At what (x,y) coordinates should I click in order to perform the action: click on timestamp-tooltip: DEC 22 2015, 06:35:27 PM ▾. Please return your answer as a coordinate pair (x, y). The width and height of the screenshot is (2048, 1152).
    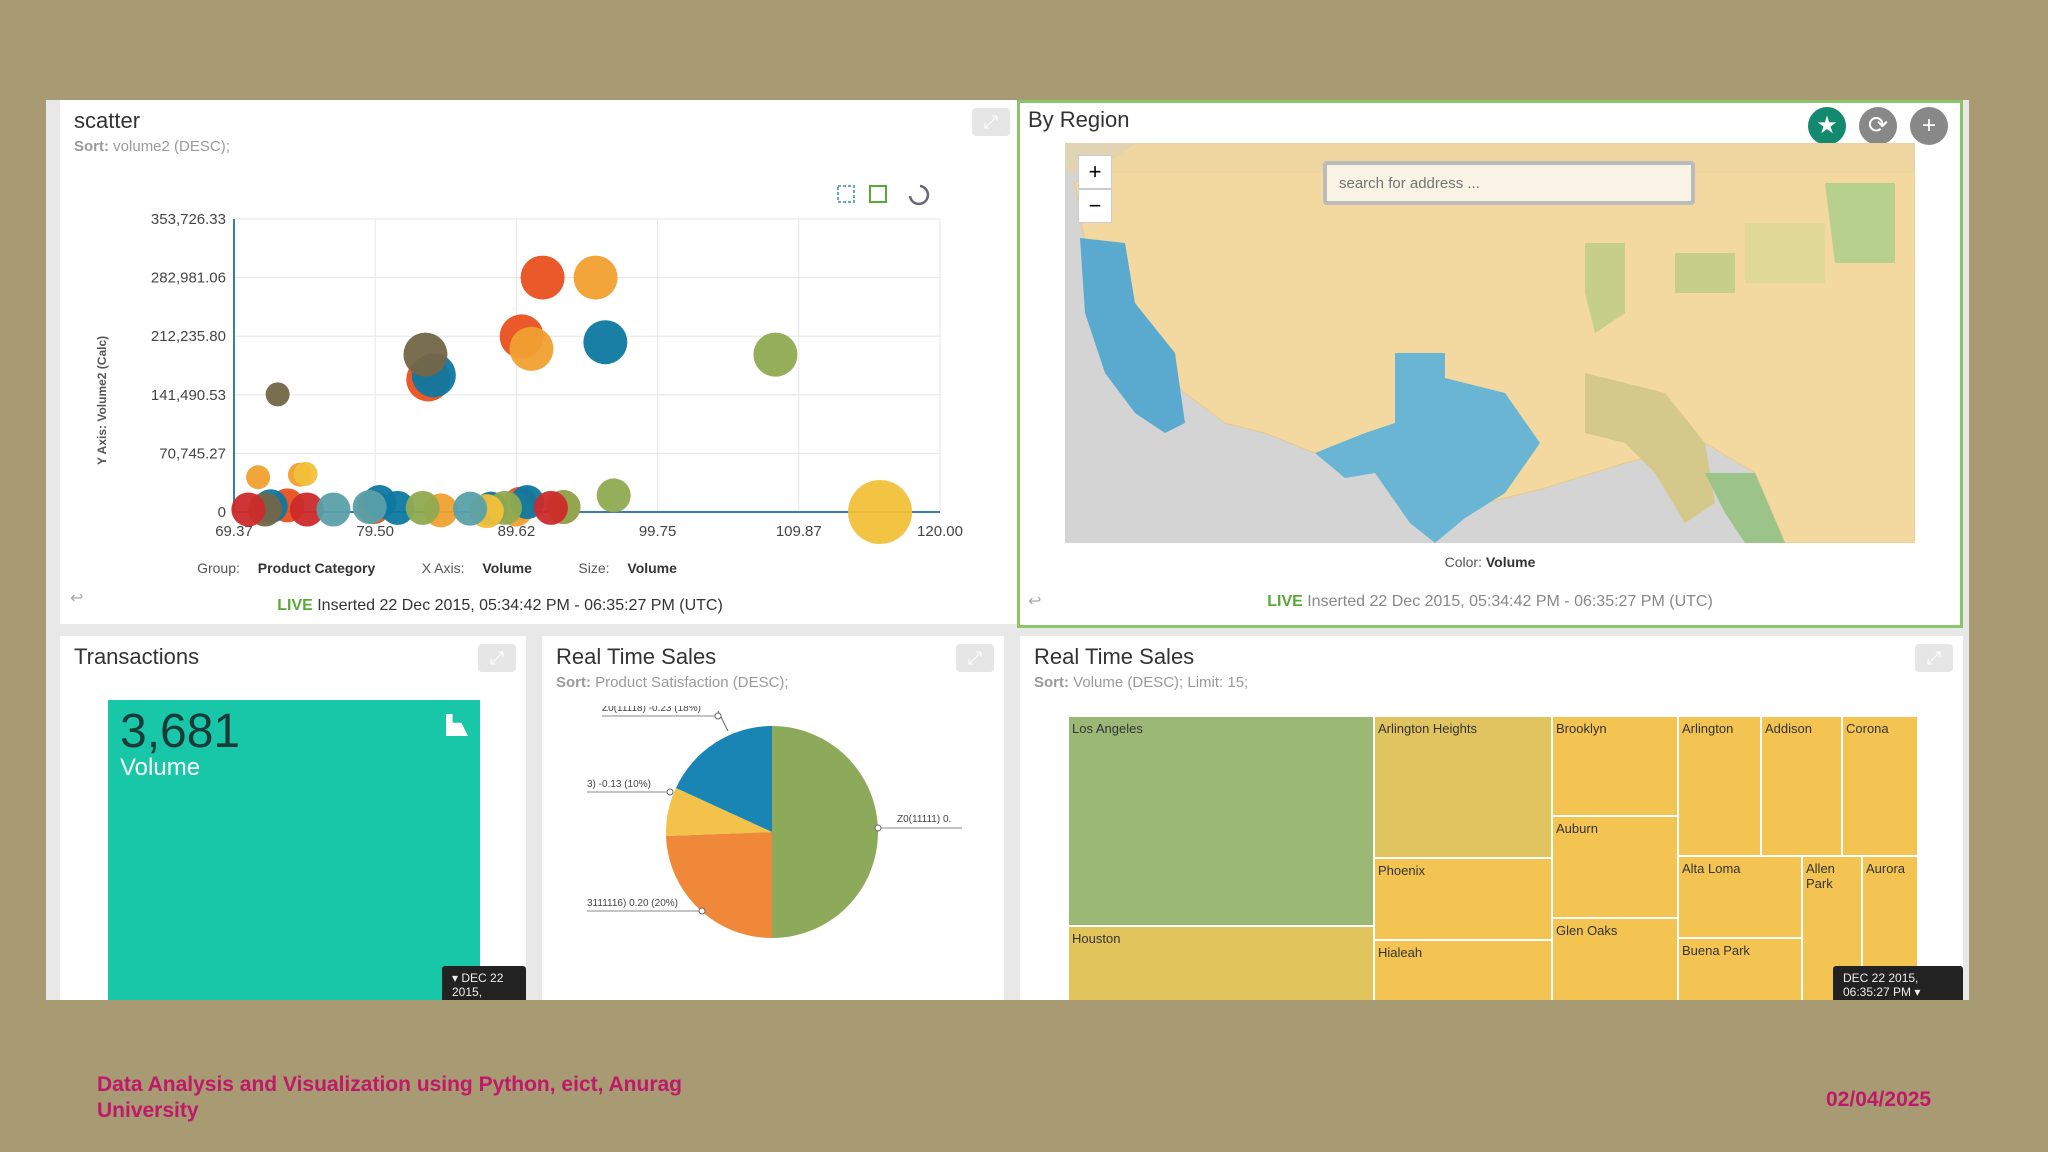
    Looking at the image, I should click on (1898, 983).